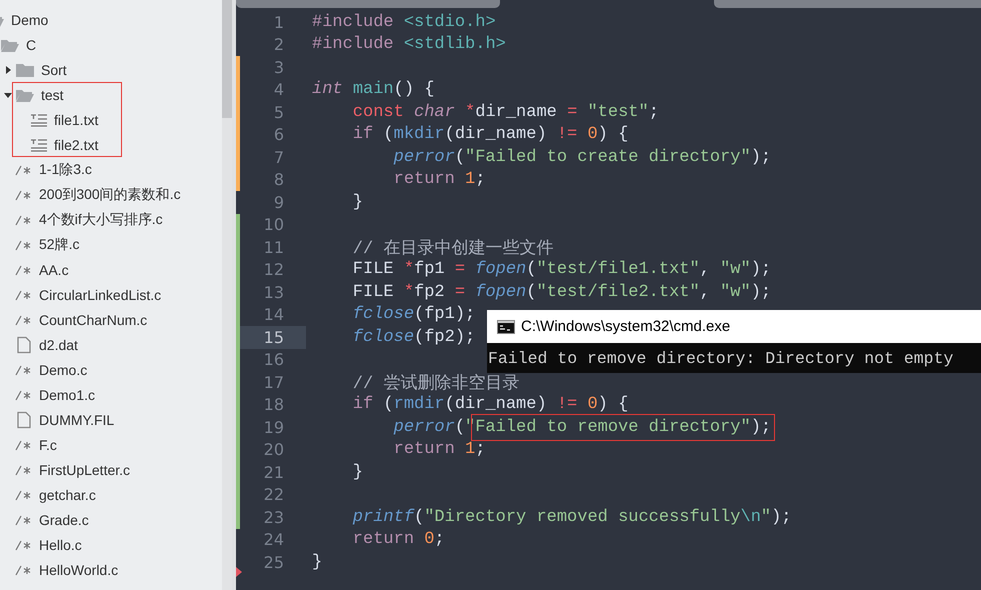 The image size is (981, 590). What do you see at coordinates (58, 344) in the screenshot?
I see `tree-item: d2.dat` at bounding box center [58, 344].